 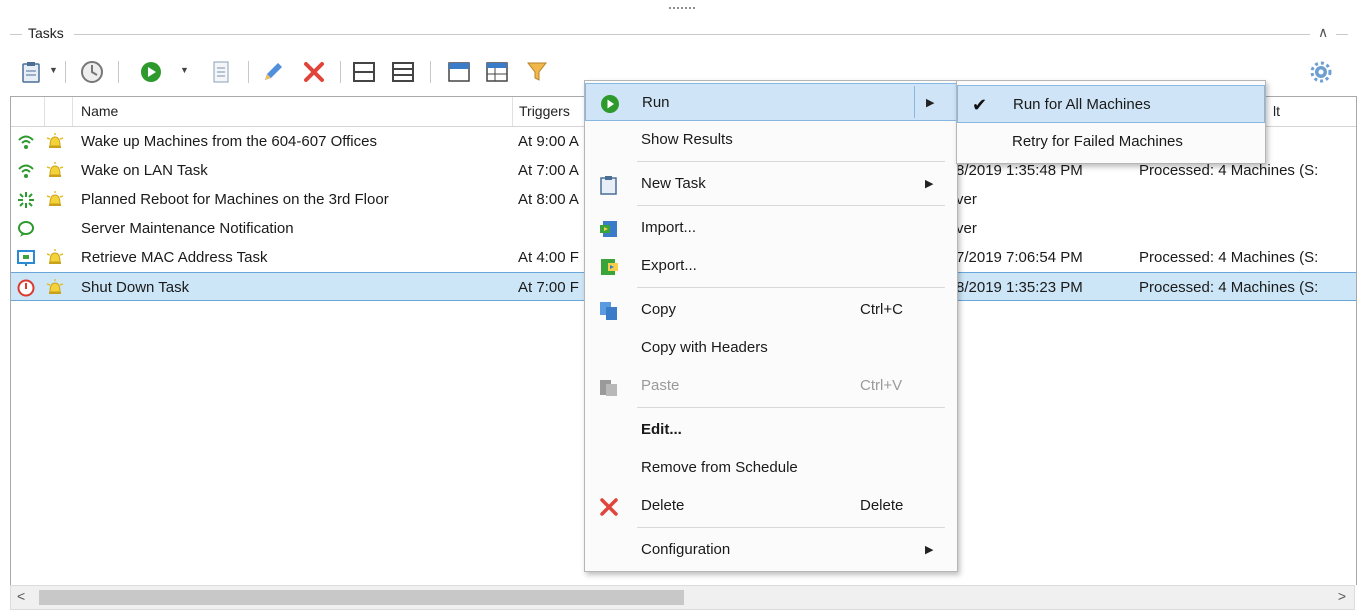 What do you see at coordinates (656, 102) in the screenshot?
I see `menu-item-label: Run` at bounding box center [656, 102].